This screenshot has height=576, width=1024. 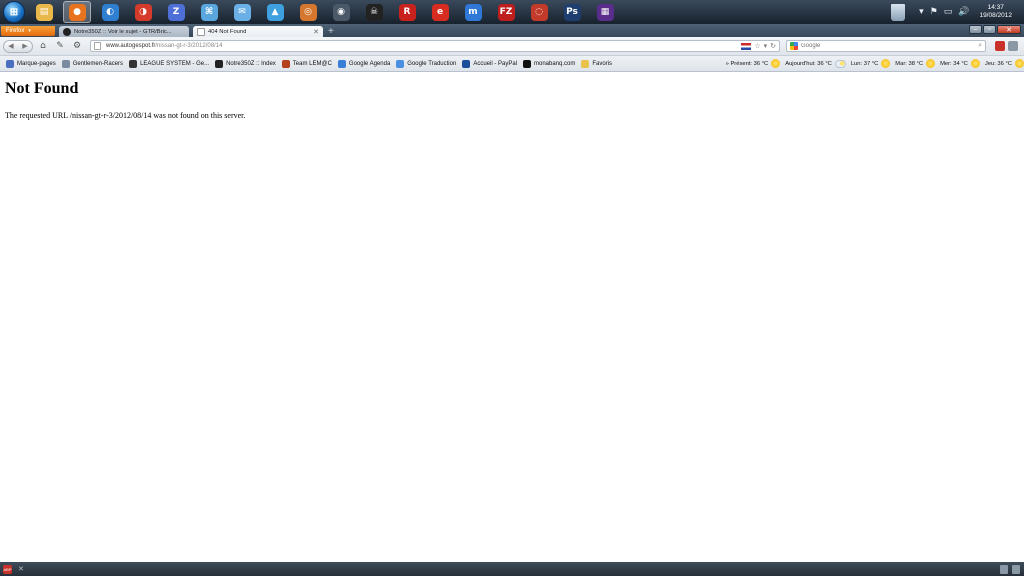 I want to click on taskbar-app-photoshop: Ps, so click(x=572, y=12).